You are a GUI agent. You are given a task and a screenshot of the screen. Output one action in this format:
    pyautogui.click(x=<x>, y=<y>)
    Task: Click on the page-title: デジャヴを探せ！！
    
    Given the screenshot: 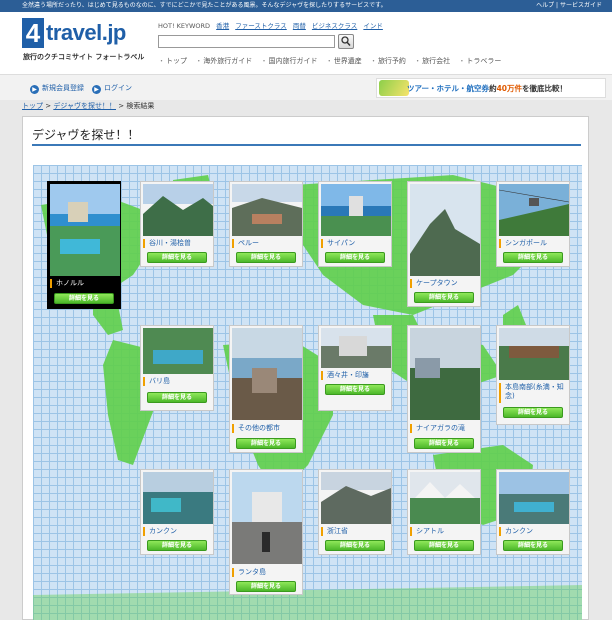 What is the action you would take?
    pyautogui.click(x=86, y=135)
    